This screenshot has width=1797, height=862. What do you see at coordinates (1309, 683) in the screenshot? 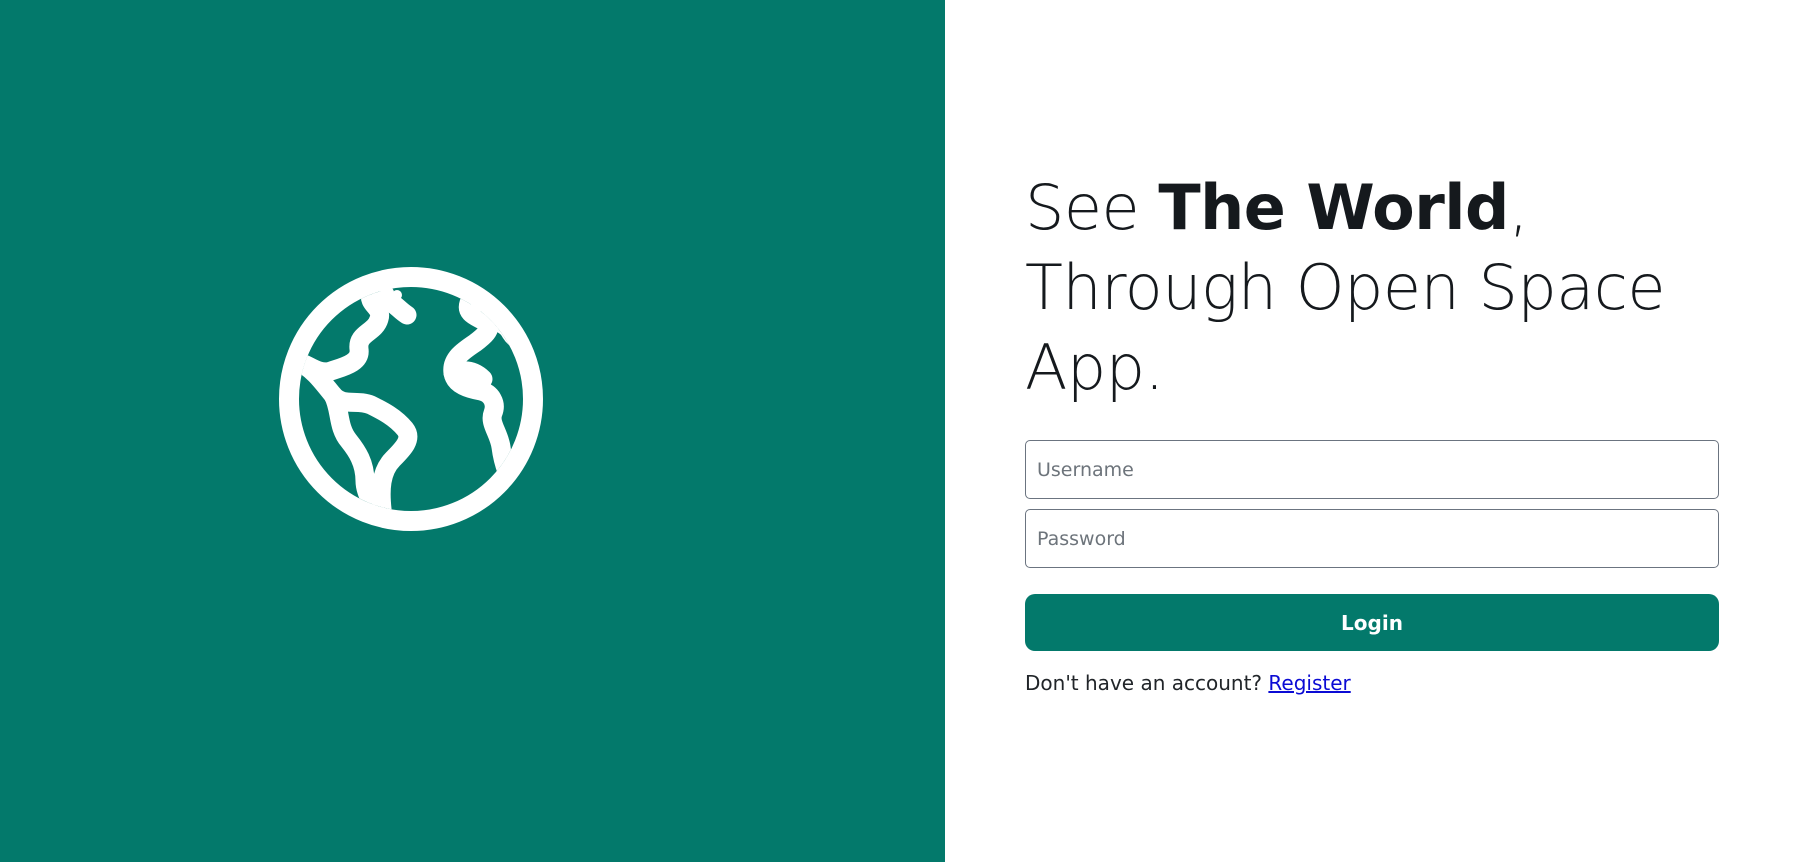
I see `register-link: Register` at bounding box center [1309, 683].